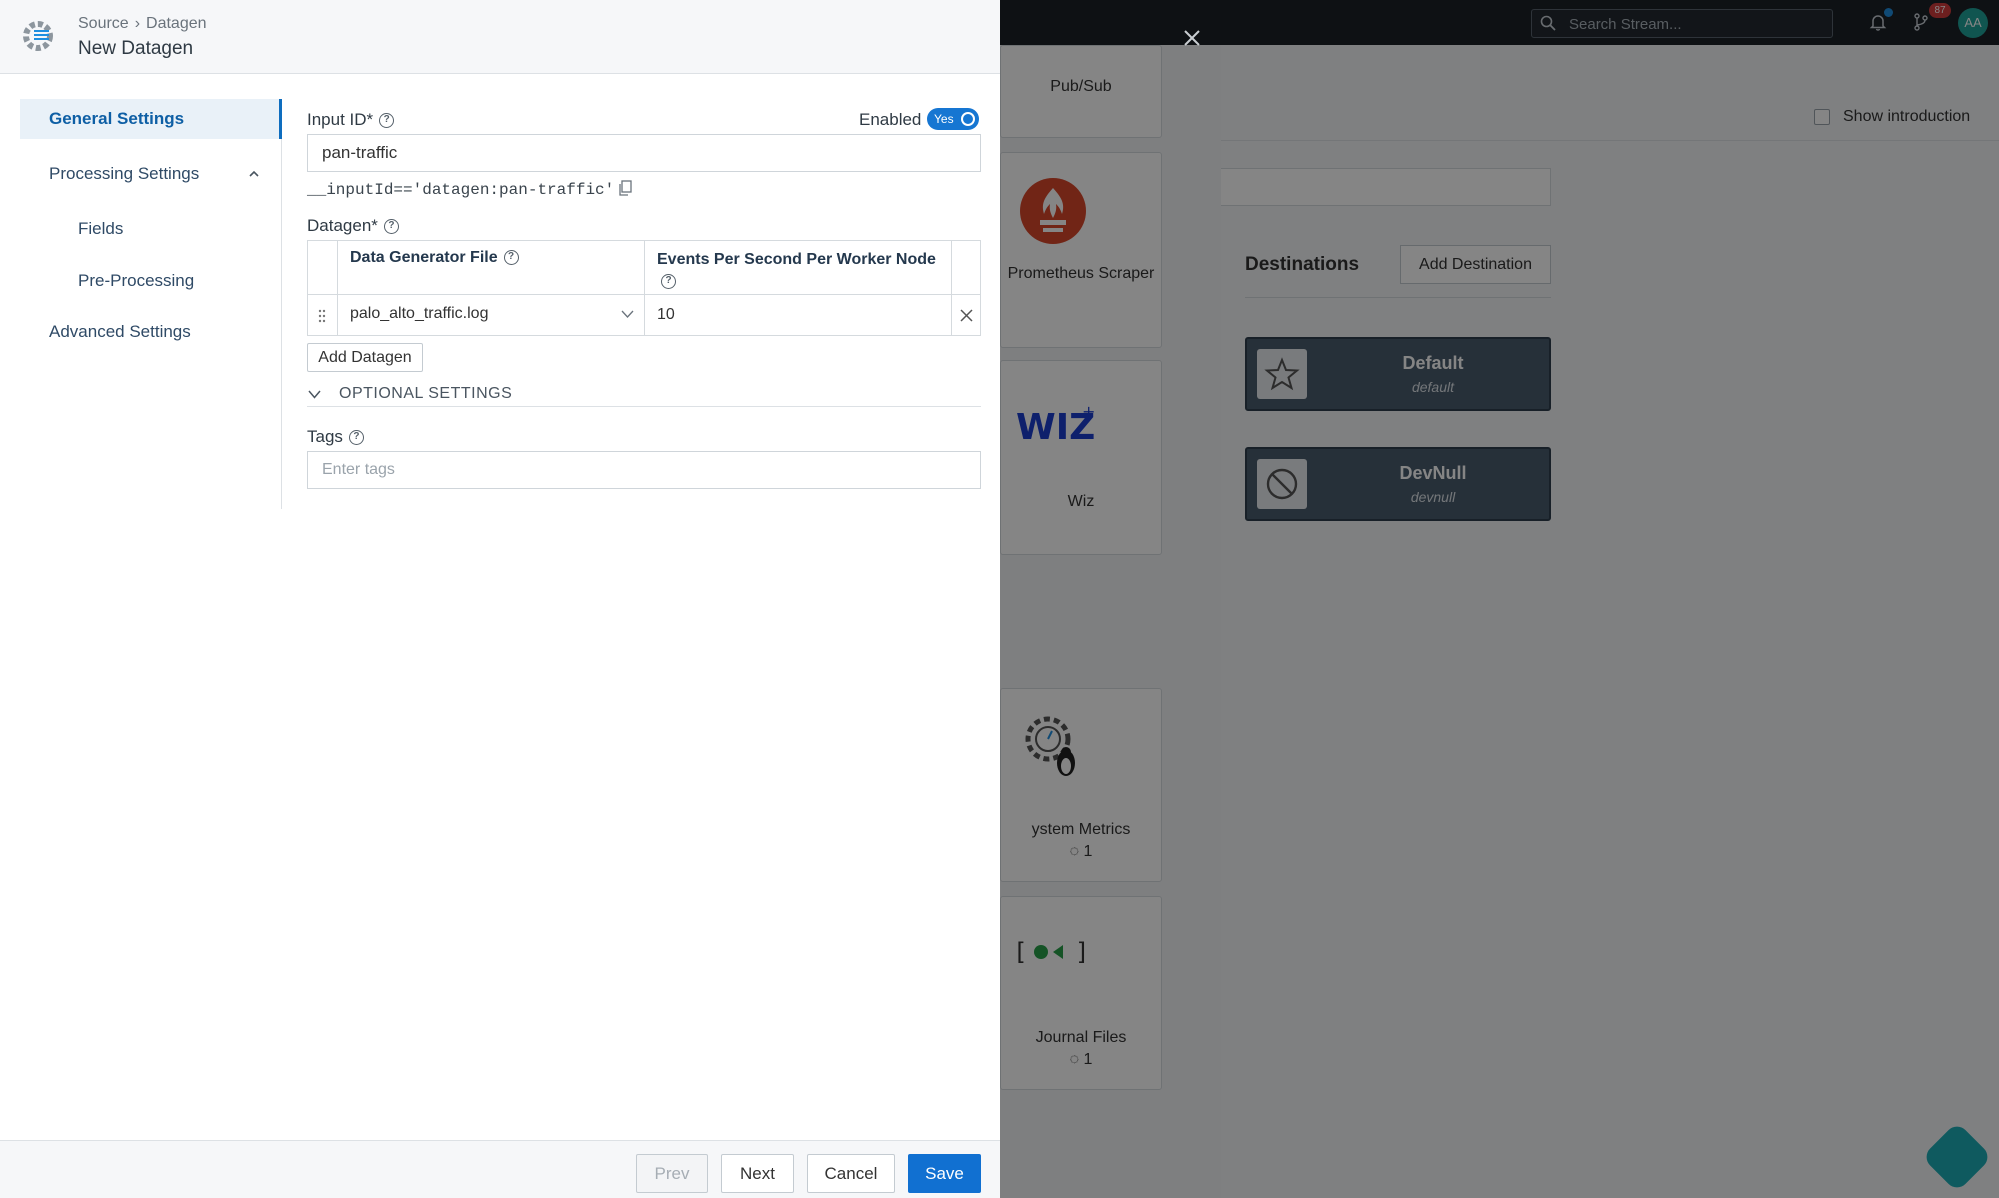 The width and height of the screenshot is (1999, 1198). I want to click on nav-general-settings: General Settings, so click(151, 119).